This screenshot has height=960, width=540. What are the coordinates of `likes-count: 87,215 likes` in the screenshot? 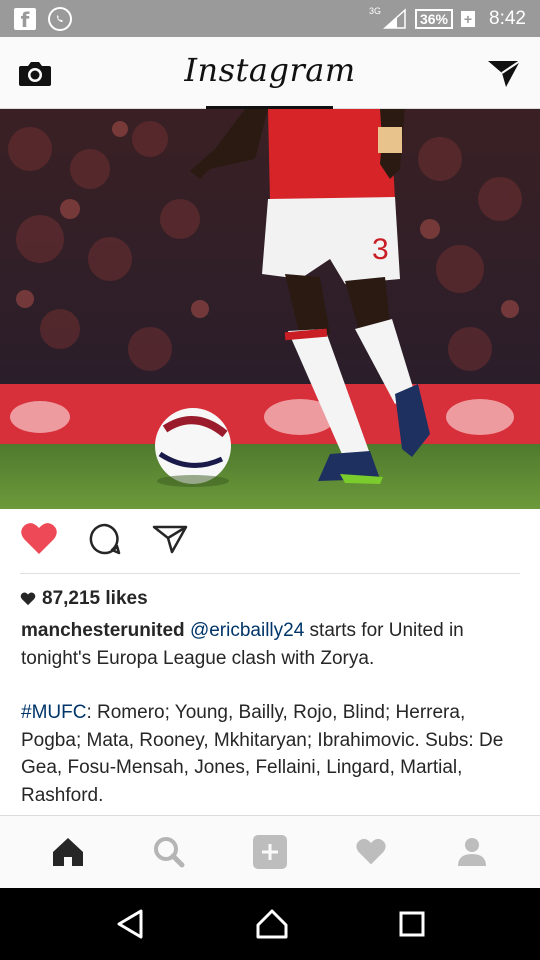 It's located at (84, 599).